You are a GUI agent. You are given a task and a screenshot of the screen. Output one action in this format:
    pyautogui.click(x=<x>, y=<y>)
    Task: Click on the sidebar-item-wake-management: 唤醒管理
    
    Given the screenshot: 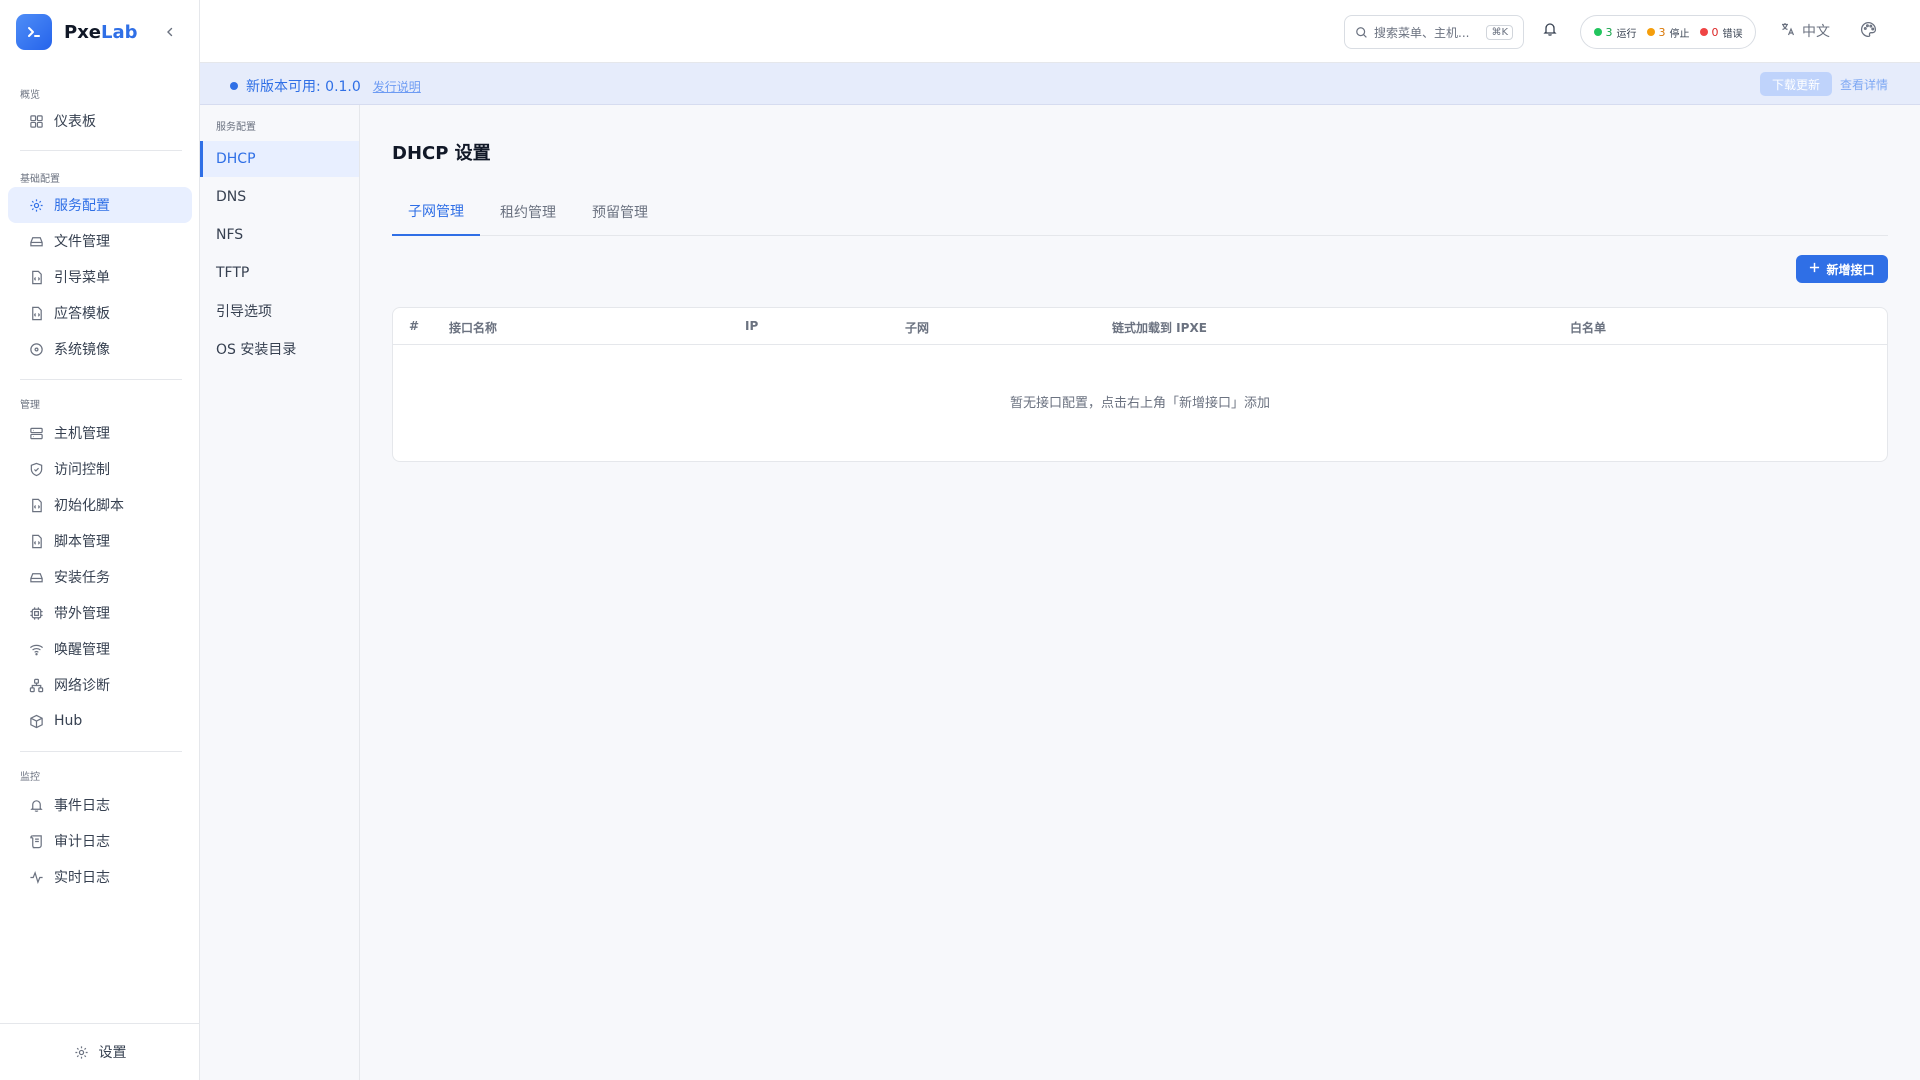 What is the action you would take?
    pyautogui.click(x=100, y=649)
    